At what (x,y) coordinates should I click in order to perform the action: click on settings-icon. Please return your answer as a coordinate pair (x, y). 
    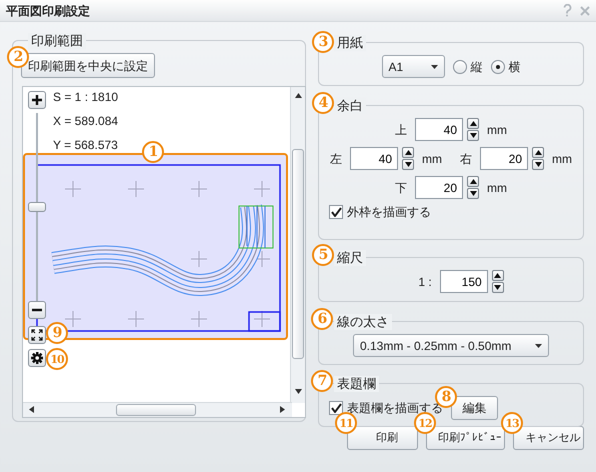
    Looking at the image, I should click on (37, 358).